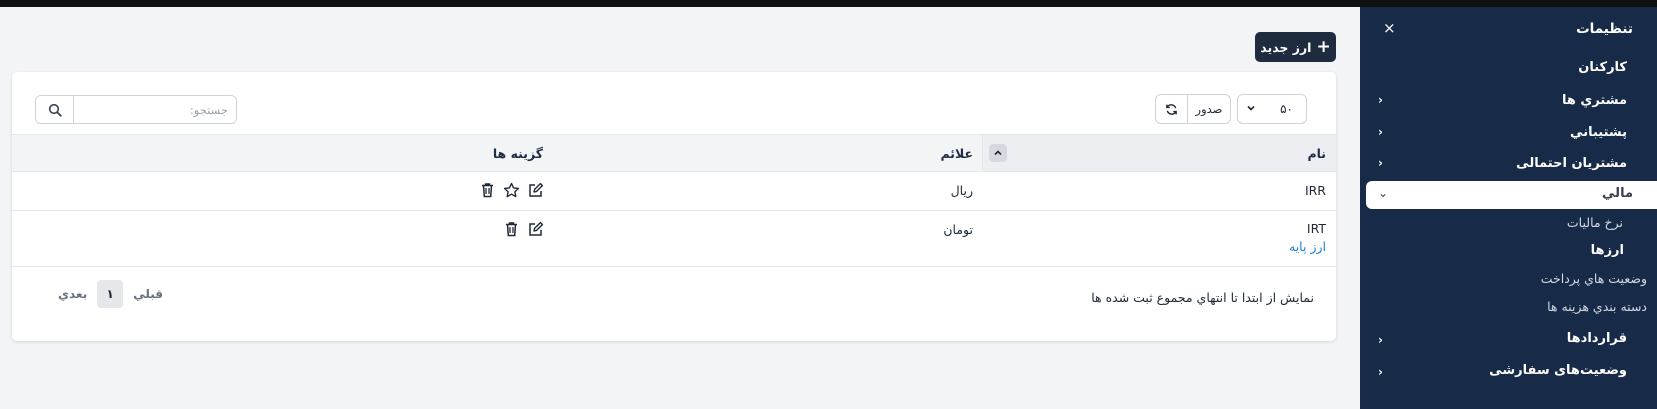 This screenshot has height=409, width=1657. I want to click on column-header-symbol: علائم, so click(956, 153).